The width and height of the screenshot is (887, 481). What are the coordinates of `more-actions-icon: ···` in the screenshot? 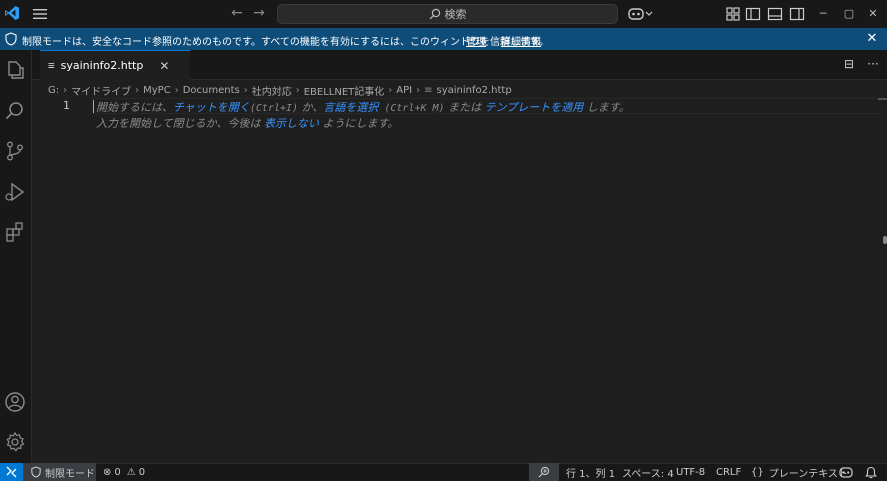 It's located at (873, 64).